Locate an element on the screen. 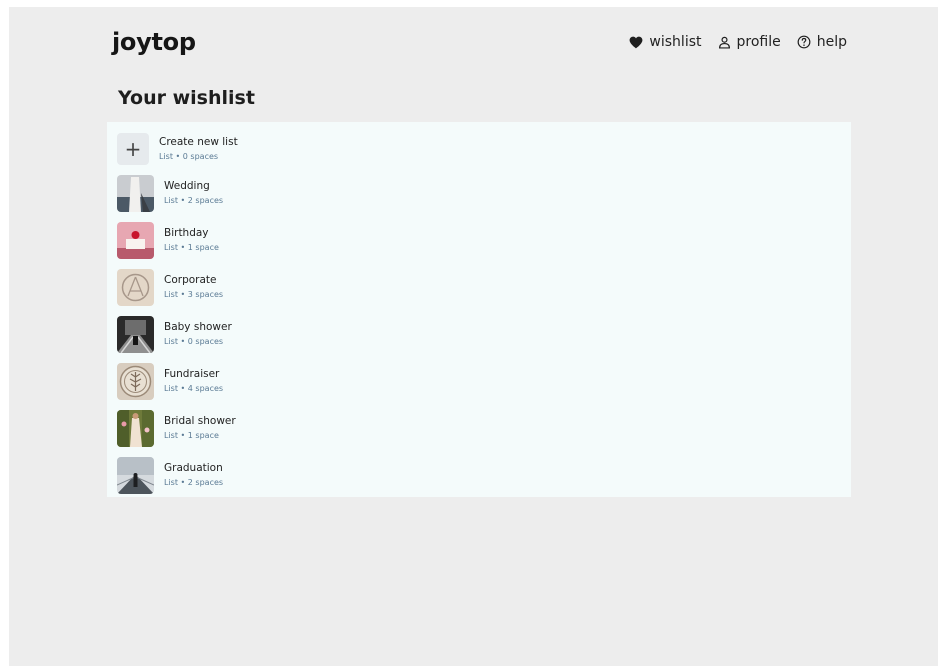 Image resolution: width=938 pixels, height=666 pixels. create-new-list: + Create new list List • 0 spaces is located at coordinates (177, 149).